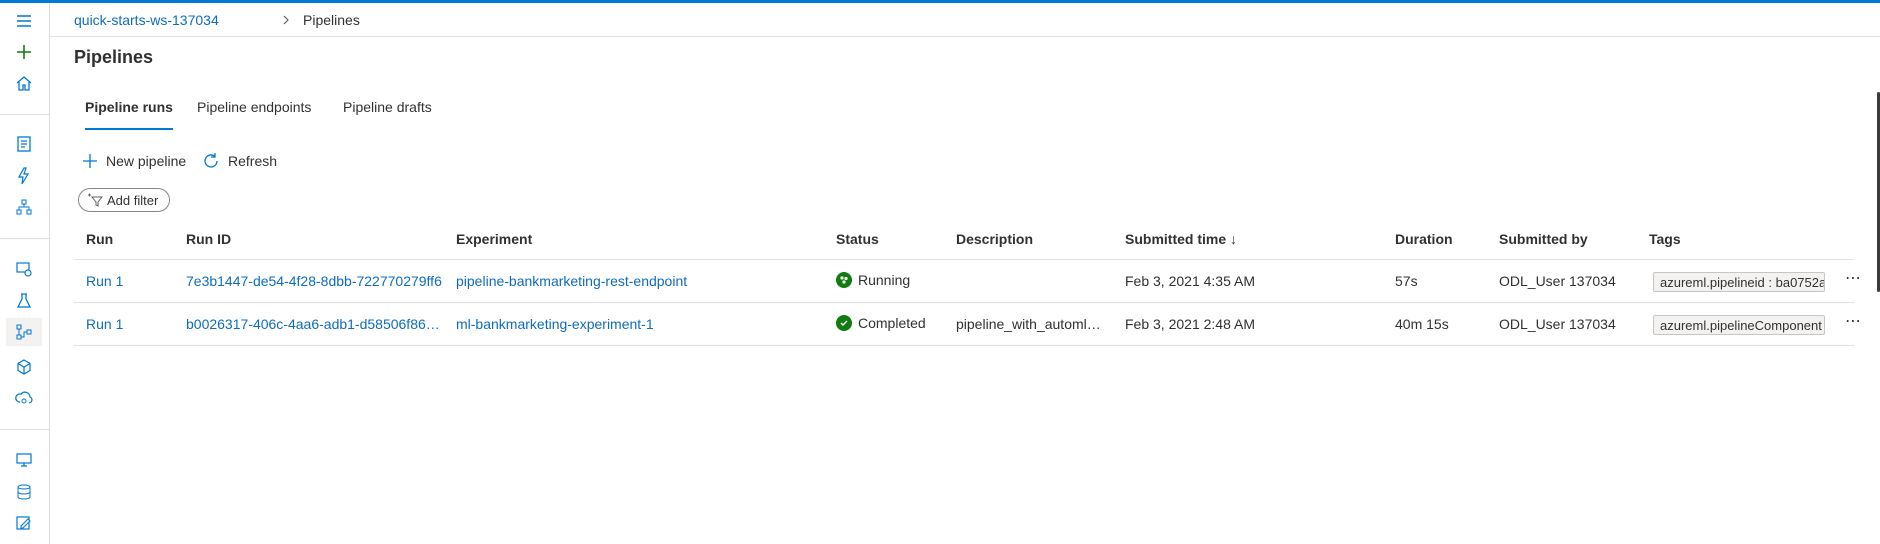  I want to click on experiment-link: pipeline-bankmarketing-rest-endpoint, so click(641, 281).